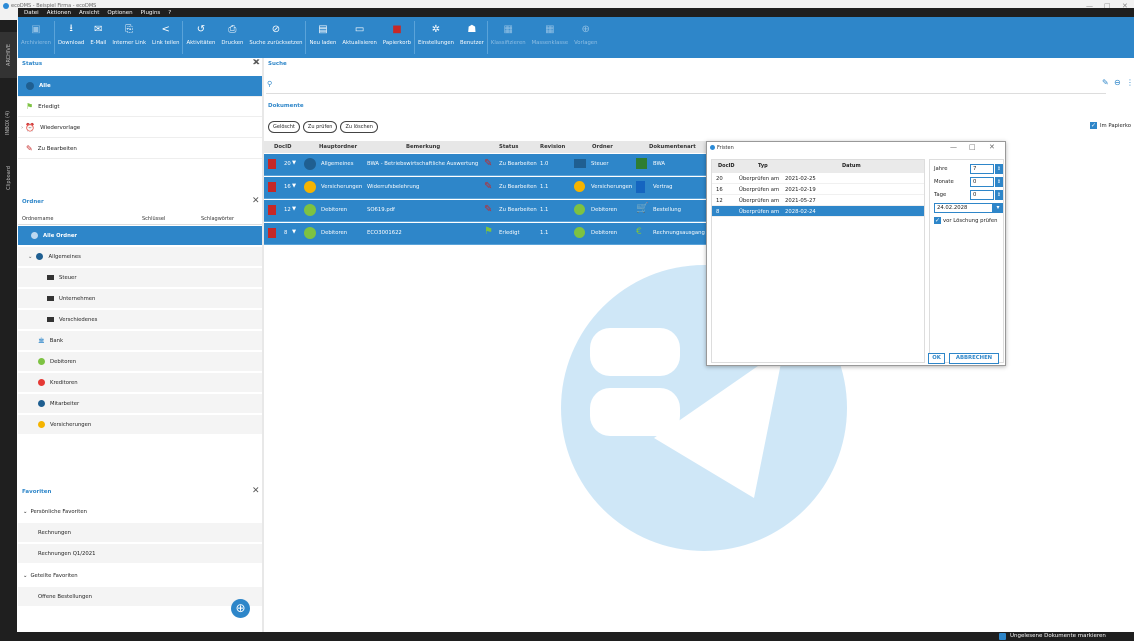 This screenshot has width=1134, height=641. I want to click on filter-geloescht: Gelöscht, so click(284, 127).